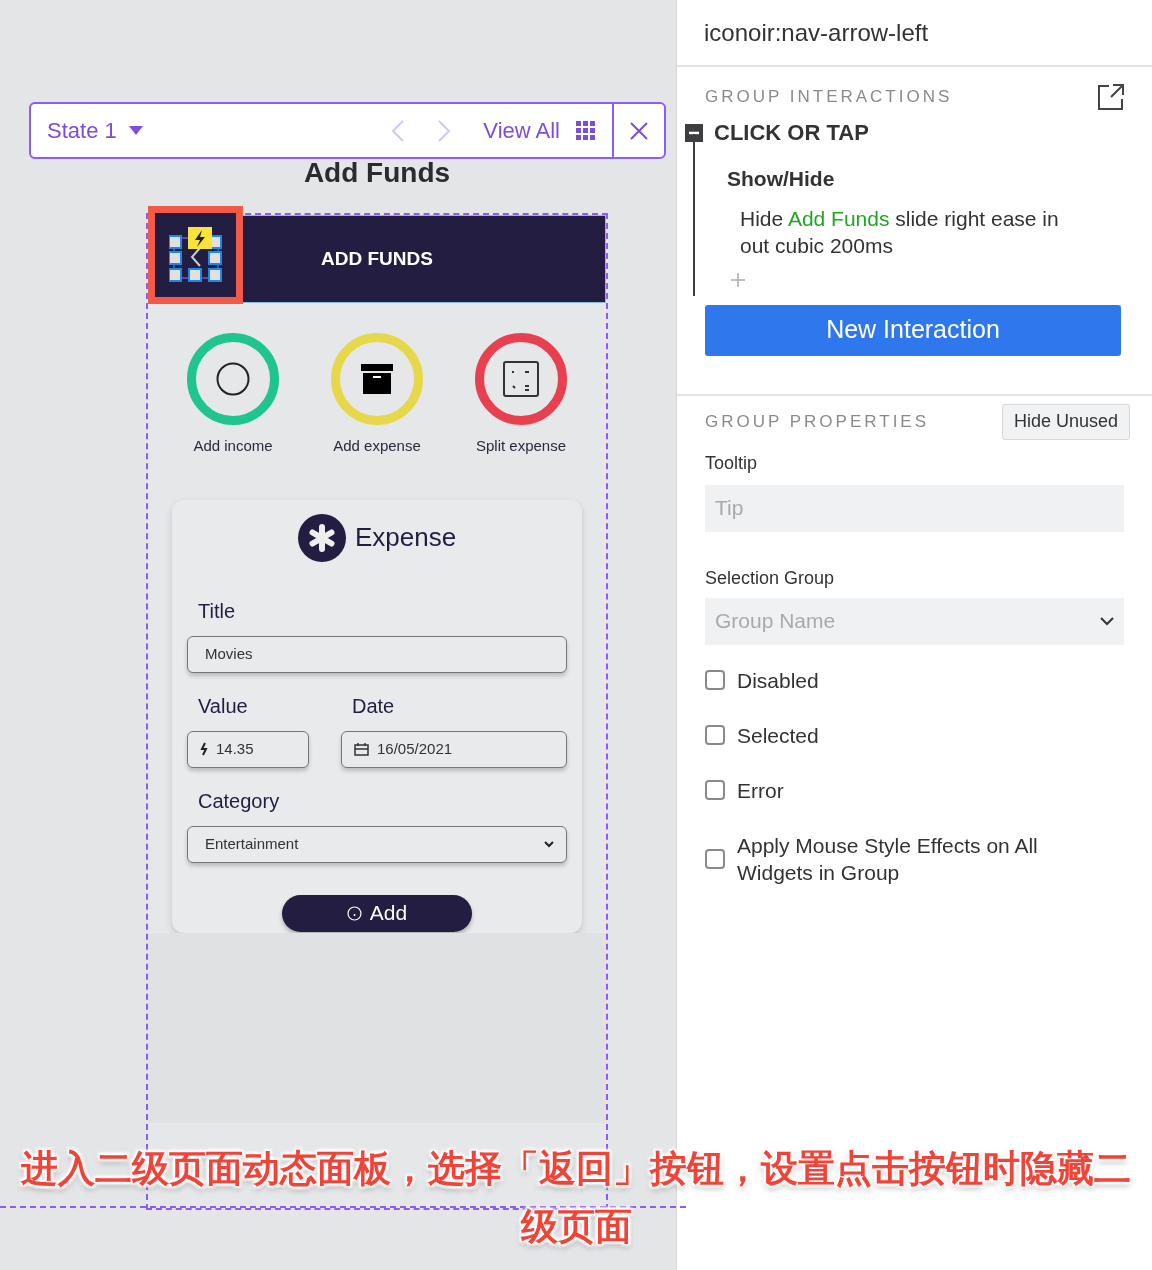 The height and width of the screenshot is (1270, 1152). Describe the element at coordinates (576, 1169) in the screenshot. I see `caption-text: 进入二级页面动态面板，选择「返回」按钮，设置点击按钮时隐藏二` at that location.